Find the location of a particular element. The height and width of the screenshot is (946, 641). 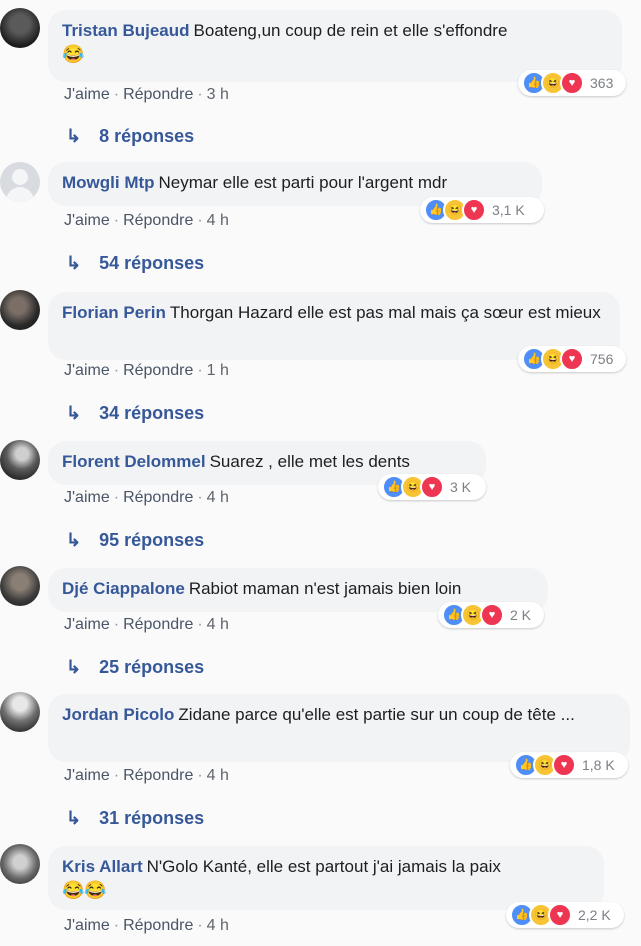

comment-author: Djé Ciappalone is located at coordinates (123, 588).